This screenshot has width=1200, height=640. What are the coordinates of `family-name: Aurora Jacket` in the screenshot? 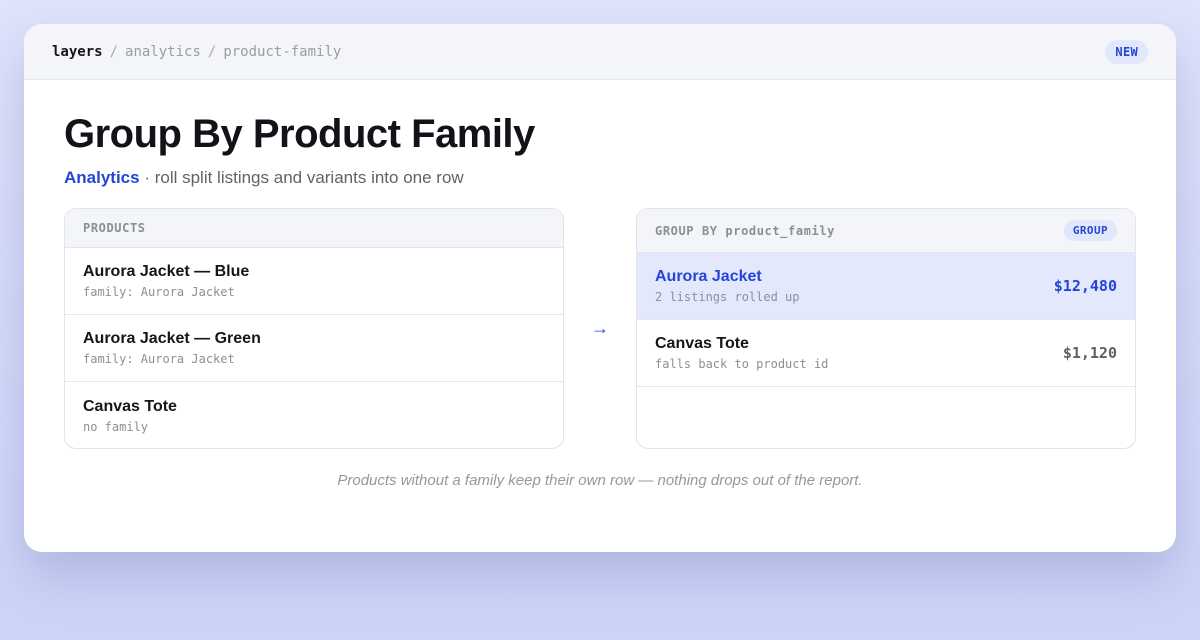 It's located at (708, 276).